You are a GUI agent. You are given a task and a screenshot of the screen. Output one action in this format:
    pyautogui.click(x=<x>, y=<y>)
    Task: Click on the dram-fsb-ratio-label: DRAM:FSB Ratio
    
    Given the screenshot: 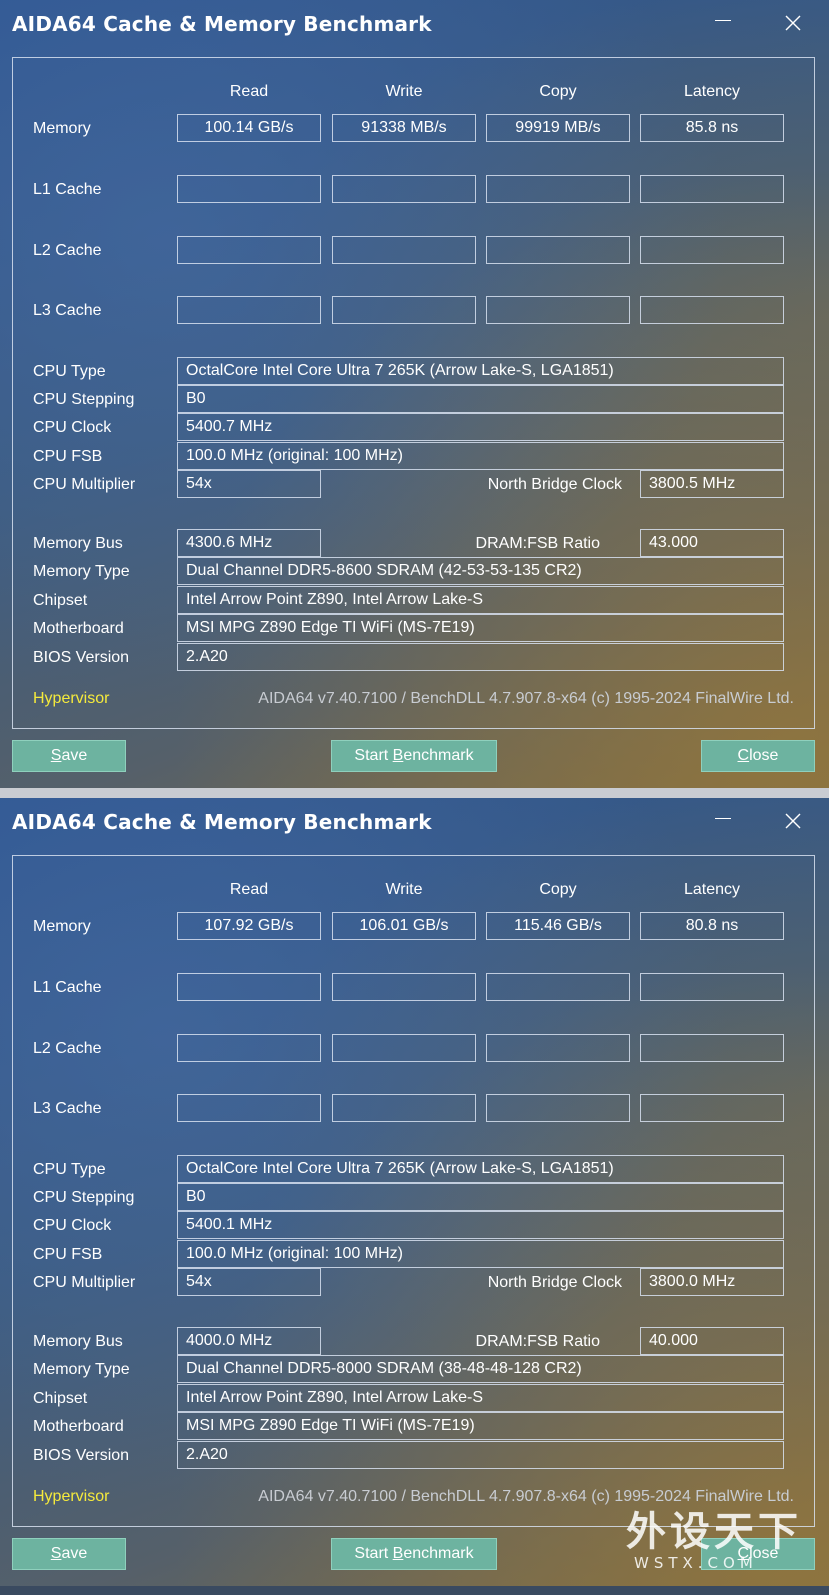 What is the action you would take?
    pyautogui.click(x=537, y=1341)
    